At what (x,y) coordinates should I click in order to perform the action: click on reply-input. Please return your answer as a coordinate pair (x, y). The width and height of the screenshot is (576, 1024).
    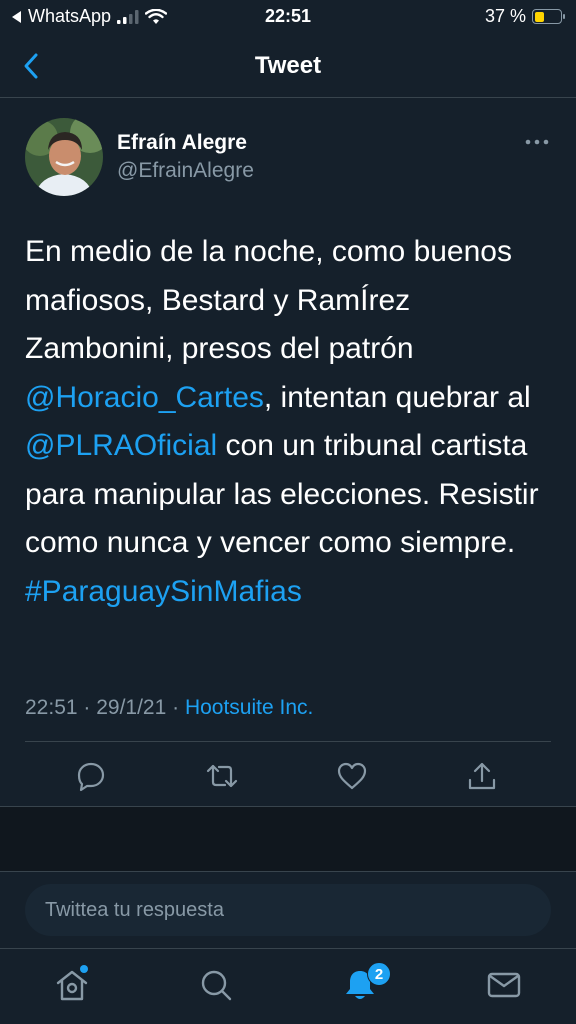
    Looking at the image, I should click on (288, 910).